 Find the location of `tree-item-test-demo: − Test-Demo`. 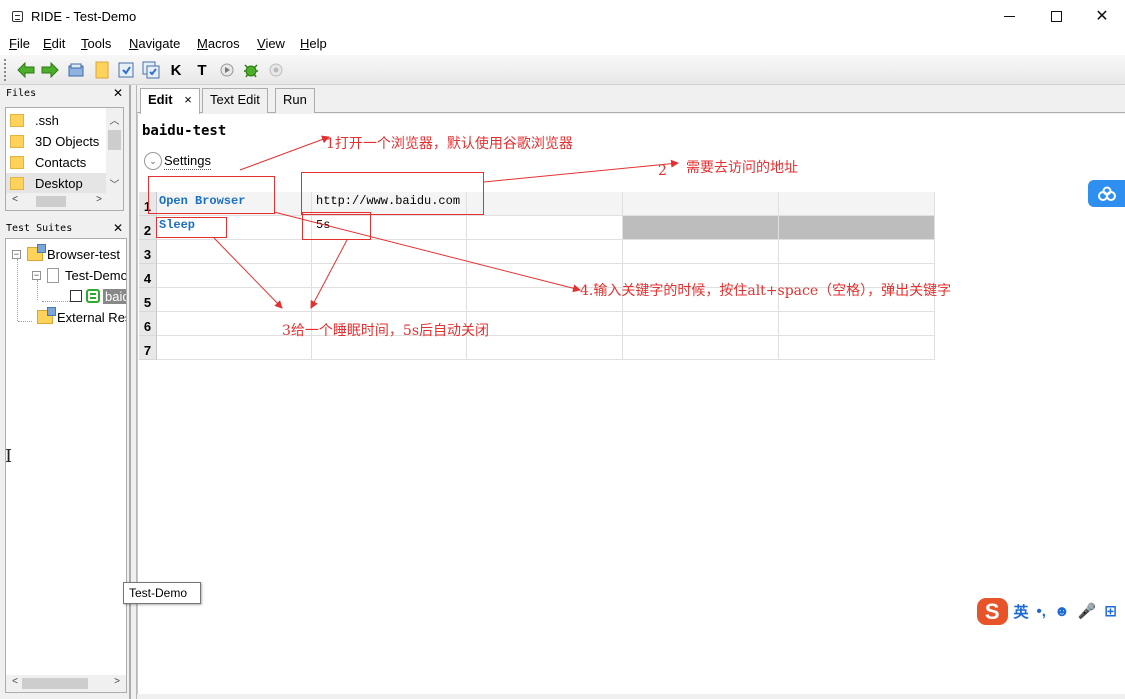

tree-item-test-demo: − Test-Demo is located at coordinates (79, 275).